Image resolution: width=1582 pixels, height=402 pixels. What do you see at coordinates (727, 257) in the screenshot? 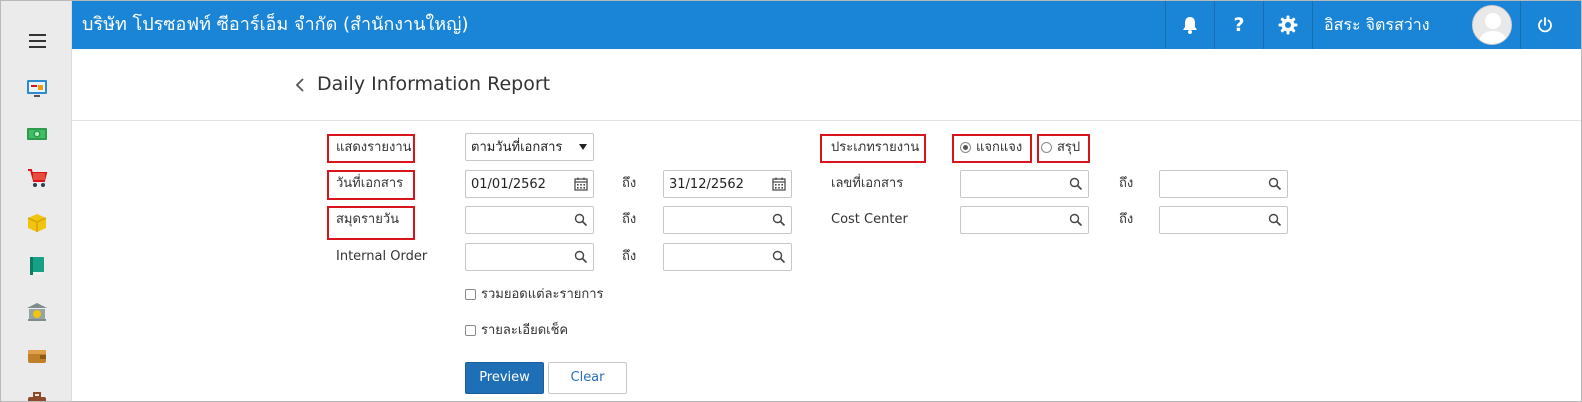
I see `internal-order-to-input` at bounding box center [727, 257].